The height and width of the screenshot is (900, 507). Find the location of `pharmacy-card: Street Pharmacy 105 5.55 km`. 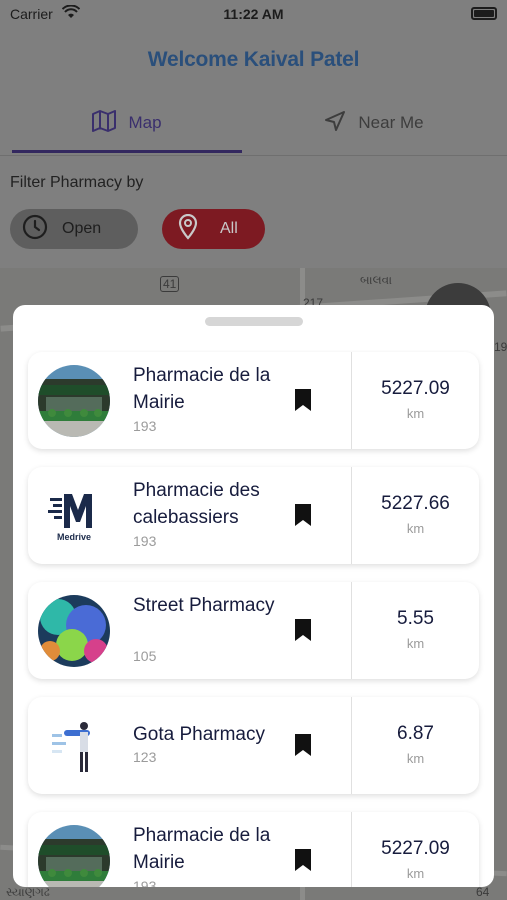

pharmacy-card: Street Pharmacy 105 5.55 km is located at coordinates (253, 630).